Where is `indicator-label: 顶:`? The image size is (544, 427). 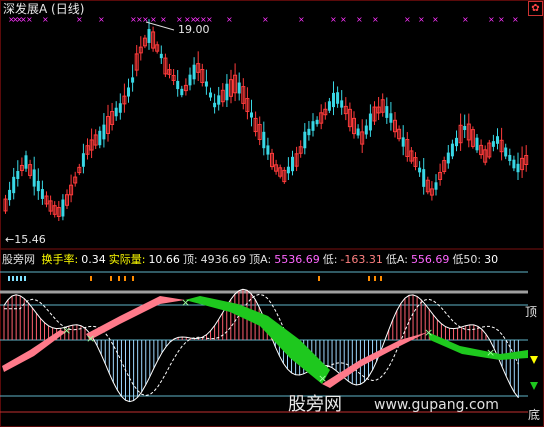 indicator-label: 顶: is located at coordinates (190, 259).